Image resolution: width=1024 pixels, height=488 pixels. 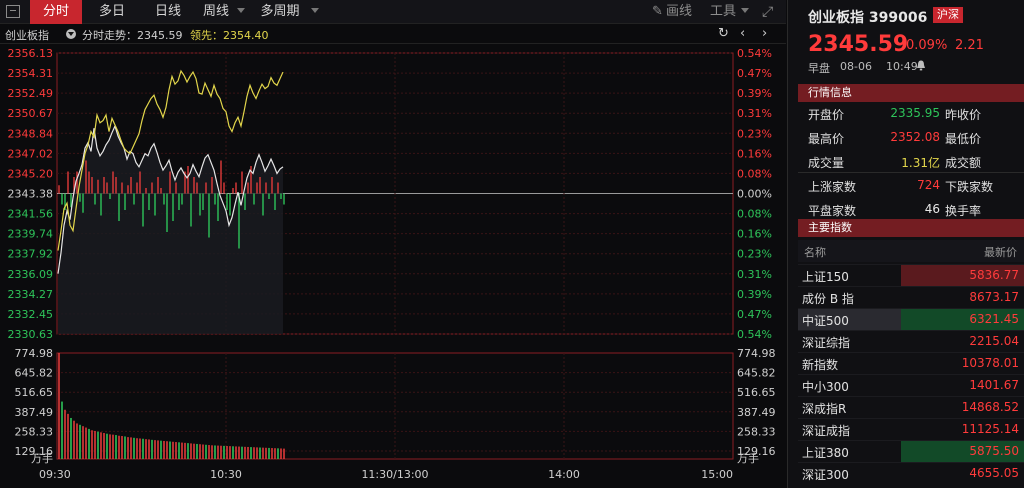 What do you see at coordinates (31, 194) in the screenshot?
I see `price-tick-label: 2343.38` at bounding box center [31, 194].